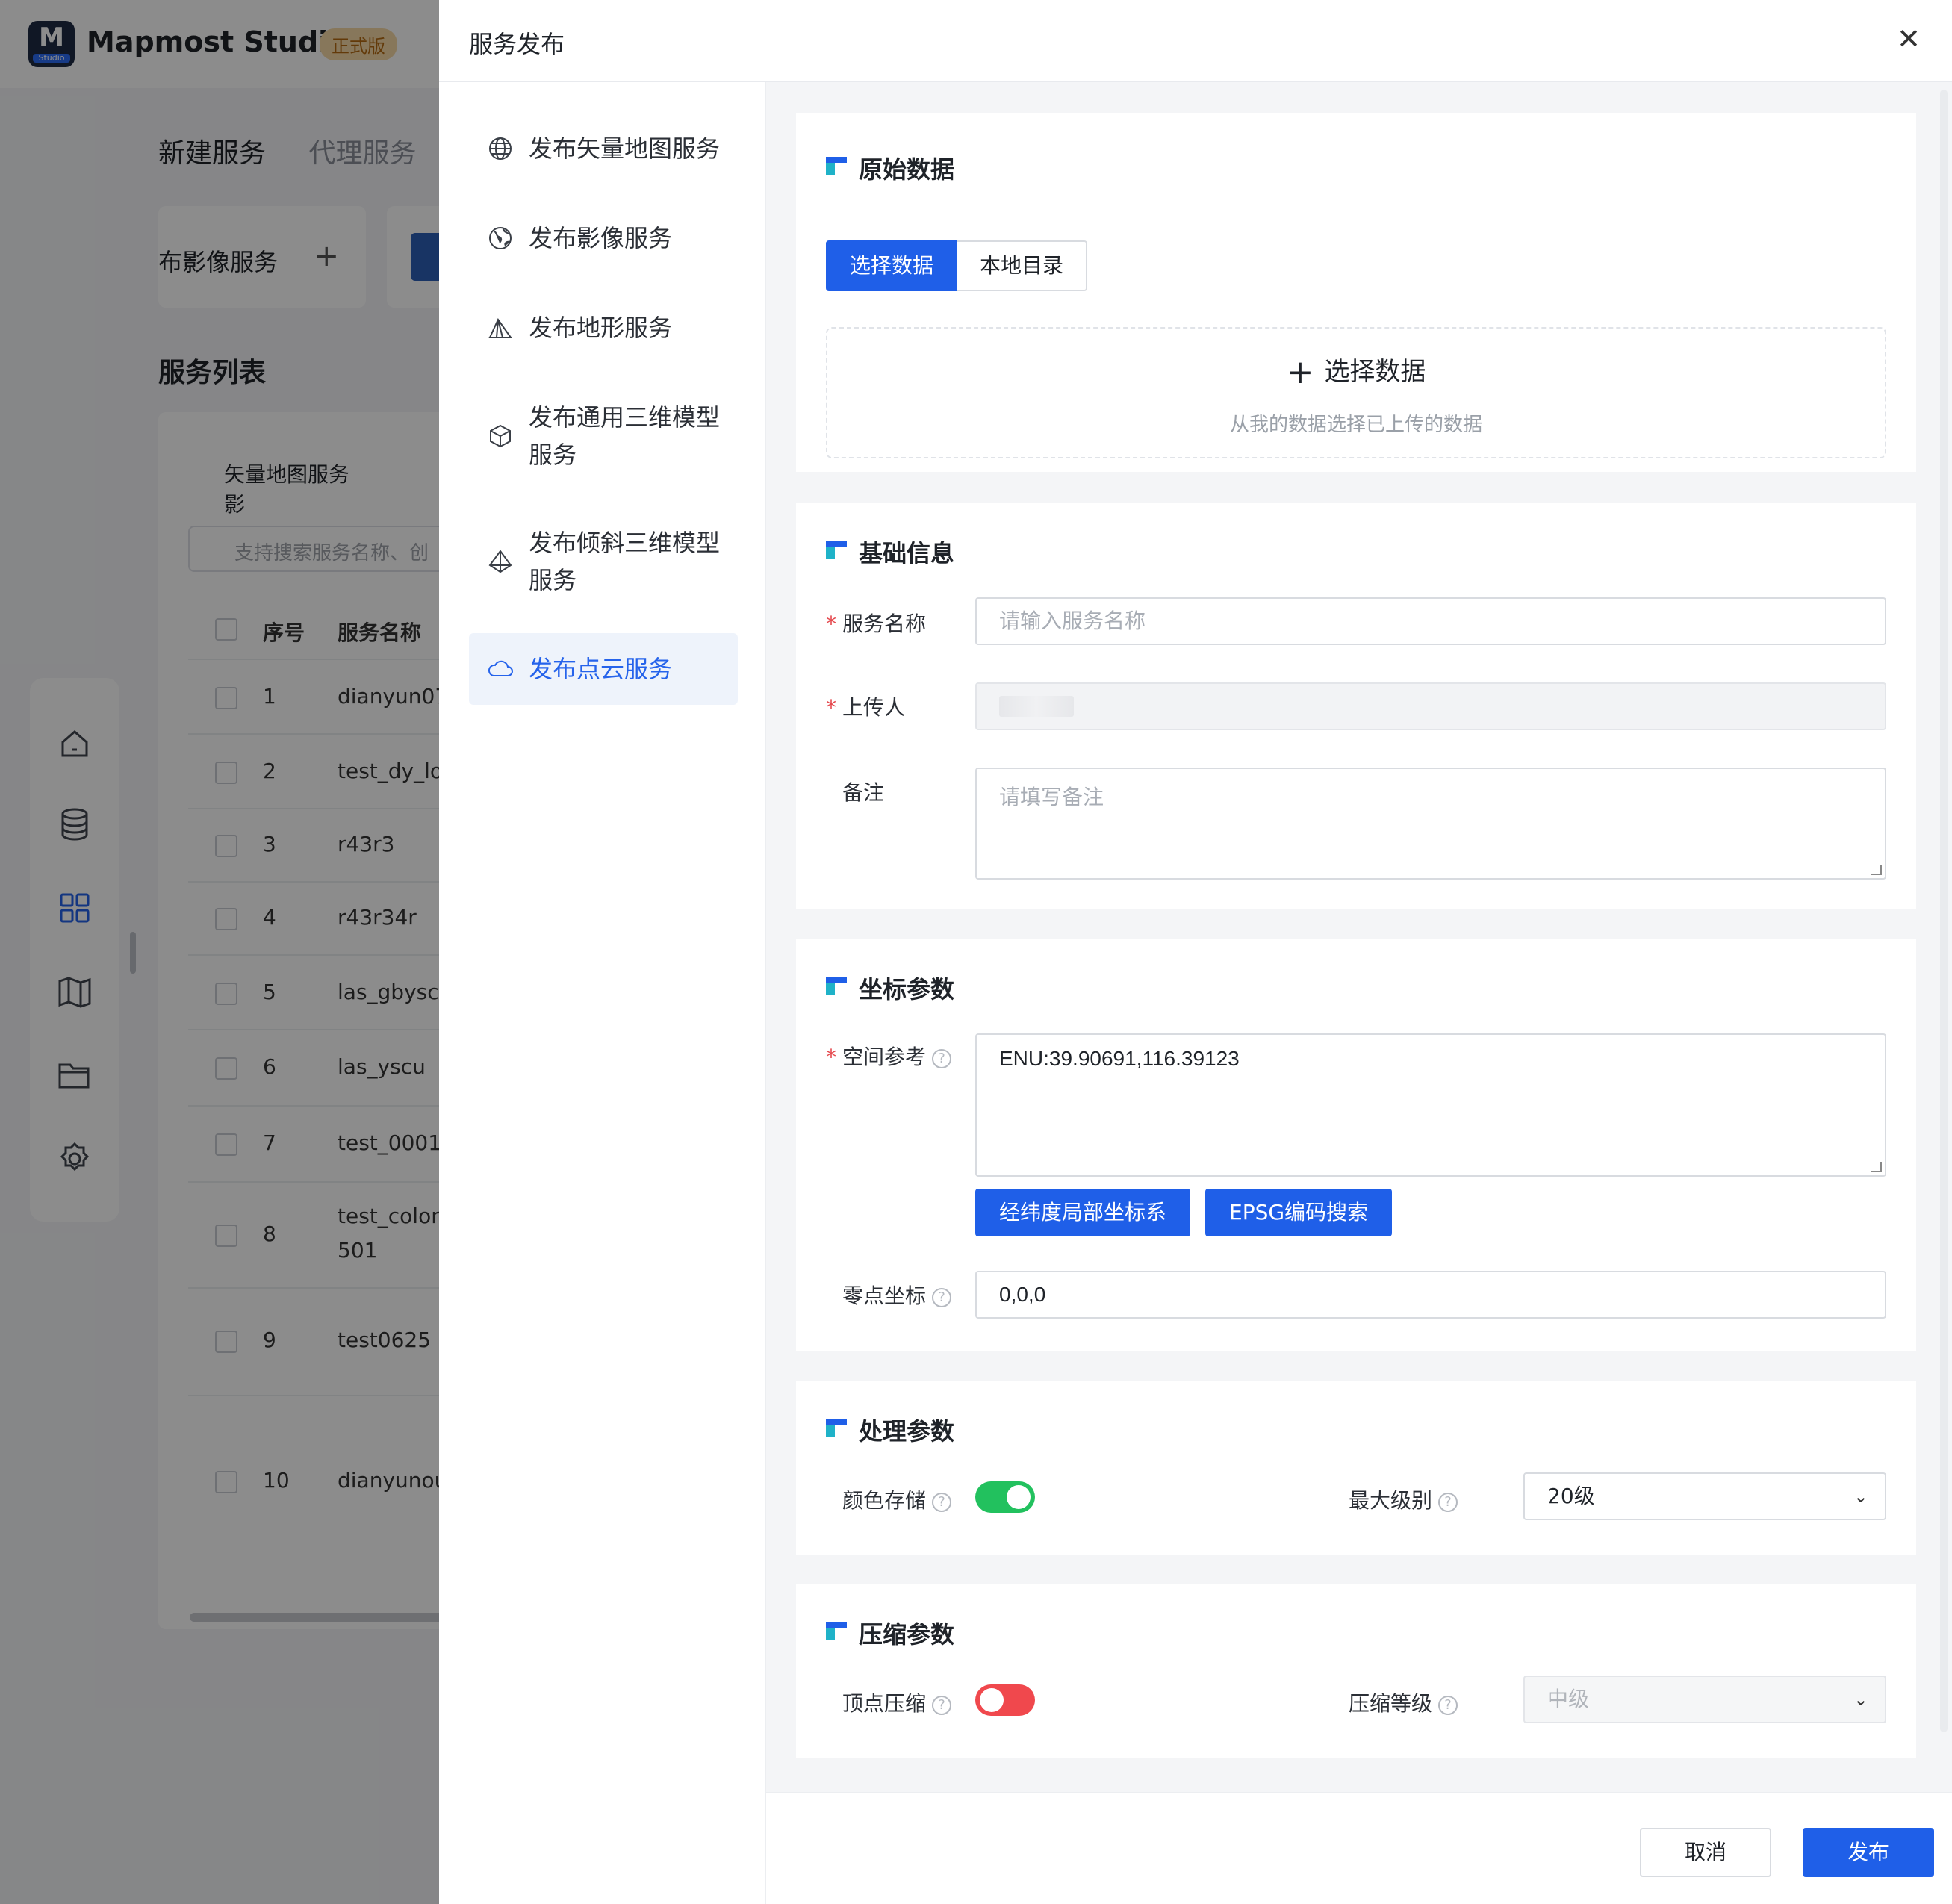  What do you see at coordinates (1704, 1496) in the screenshot?
I see `max-level-select: 20级 ⌄` at bounding box center [1704, 1496].